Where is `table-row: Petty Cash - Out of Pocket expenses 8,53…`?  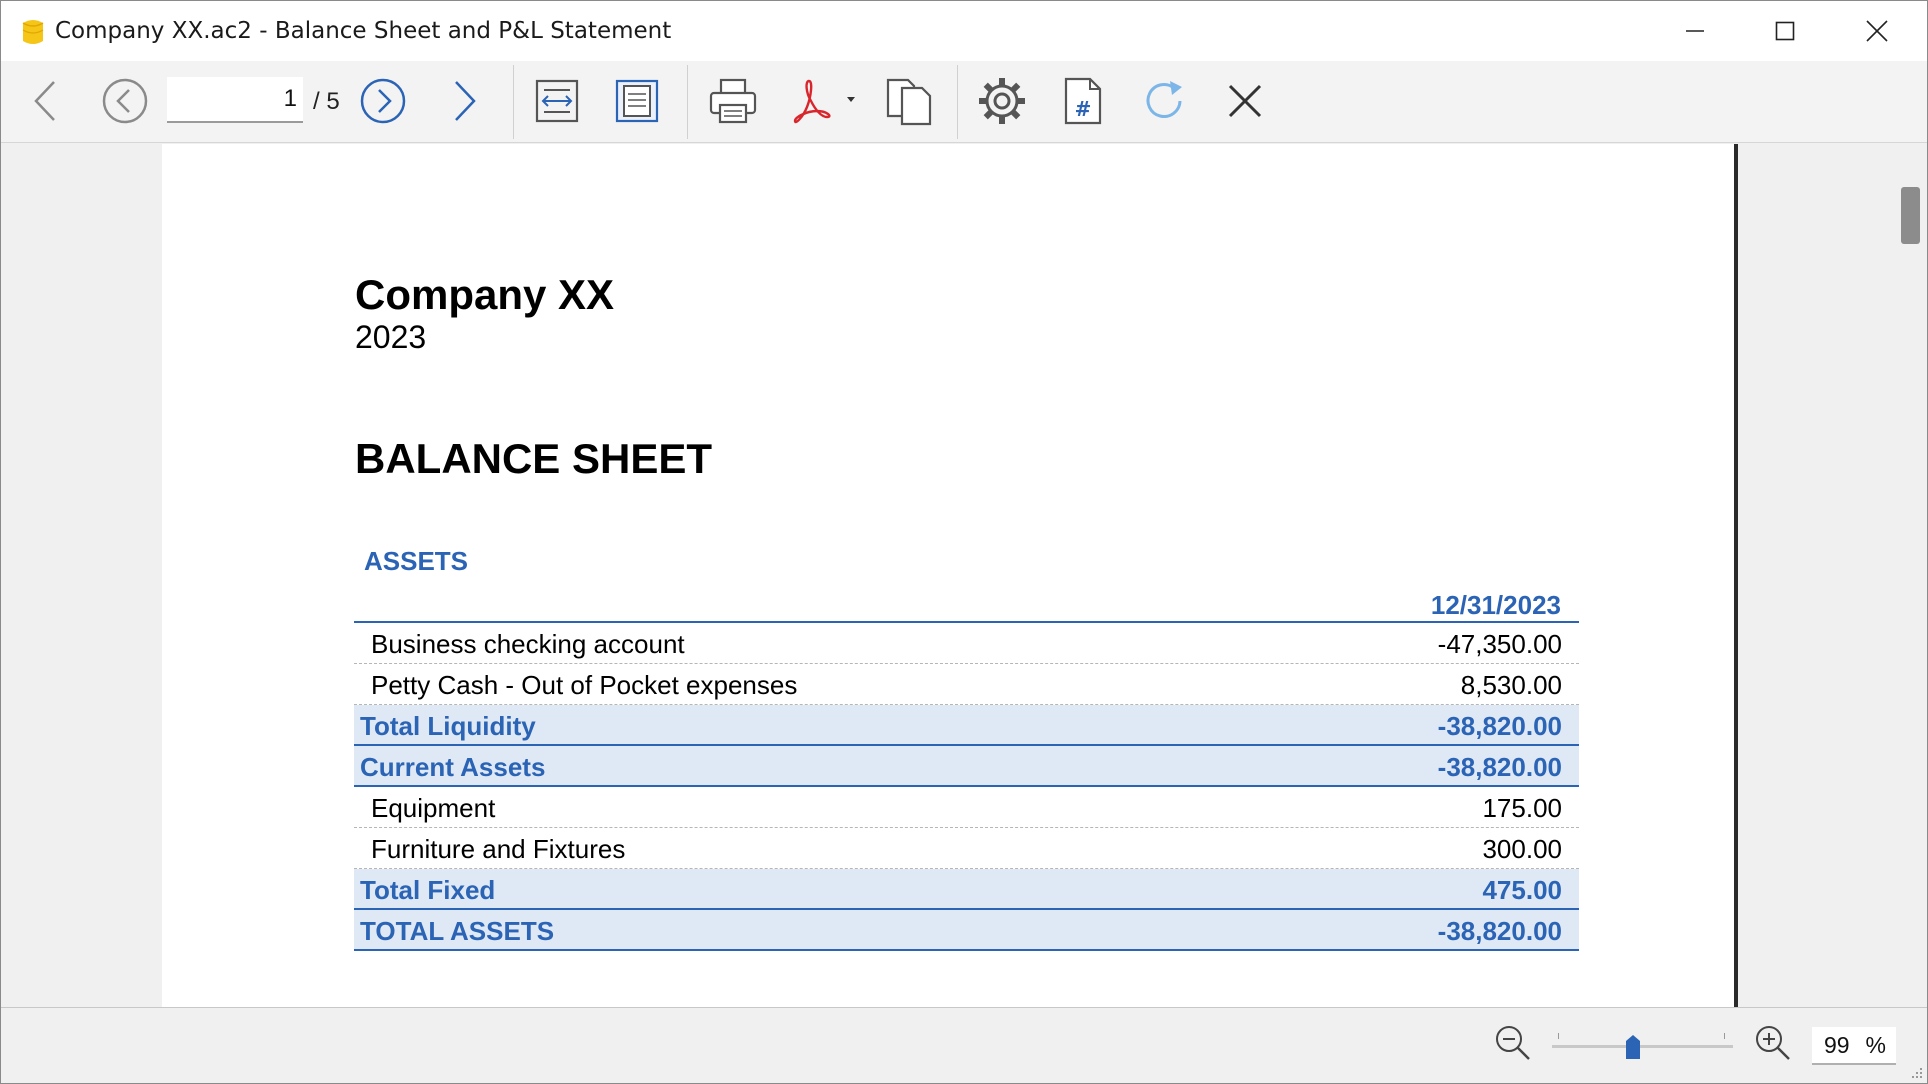 table-row: Petty Cash - Out of Pocket expenses 8,53… is located at coordinates (966, 684).